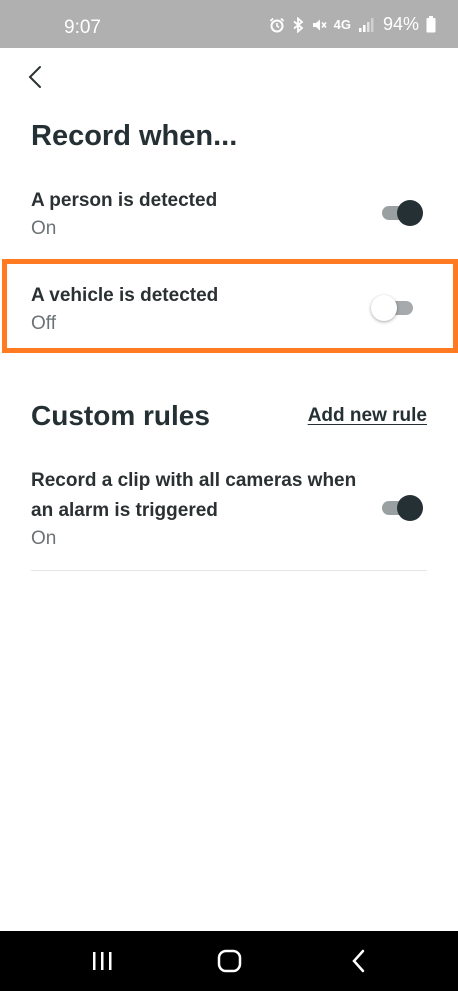 The image size is (458, 991). I want to click on chevron-left-icon, so click(34, 77).